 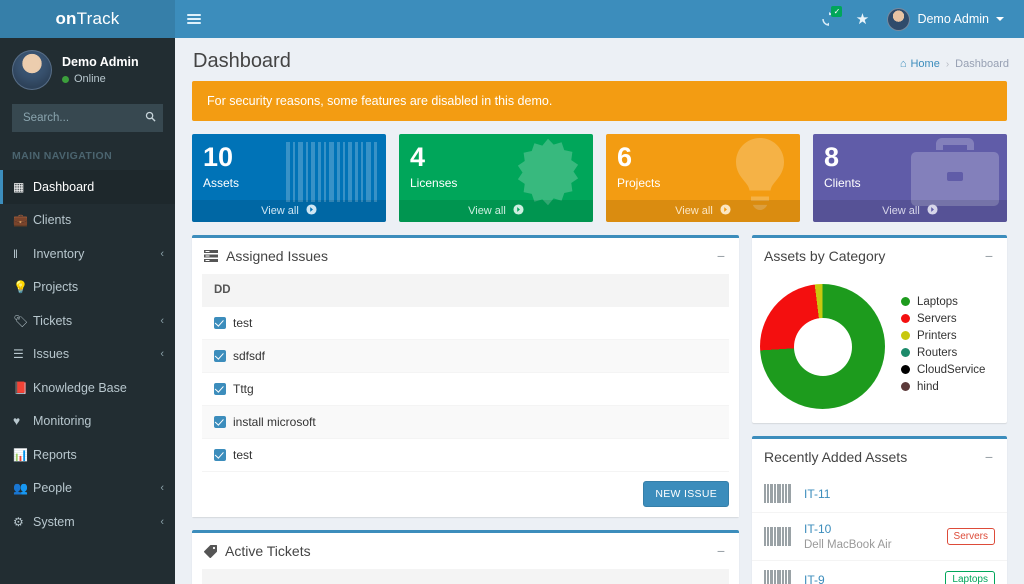 What do you see at coordinates (599, 59) in the screenshot?
I see `content-header: Dashboard ⌂ Home › Dashboard` at bounding box center [599, 59].